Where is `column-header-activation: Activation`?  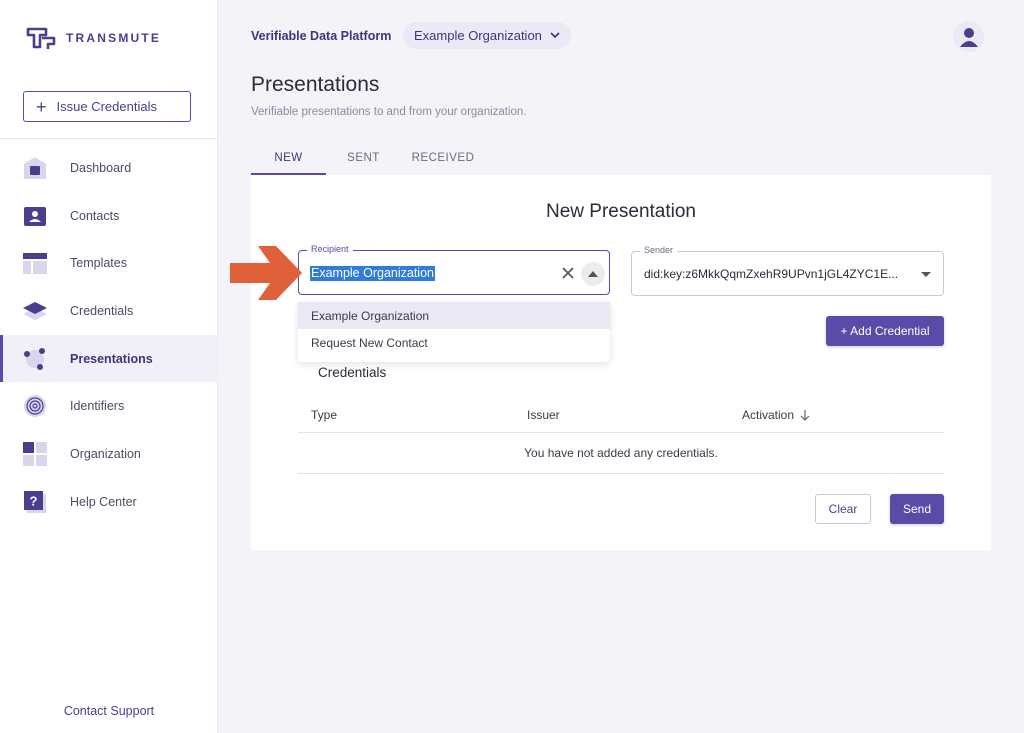
column-header-activation: Activation is located at coordinates (769, 415).